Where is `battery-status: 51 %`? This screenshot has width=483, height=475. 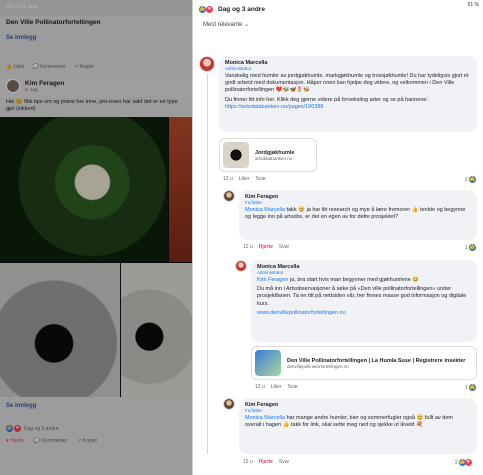 battery-status: 51 % is located at coordinates (473, 5).